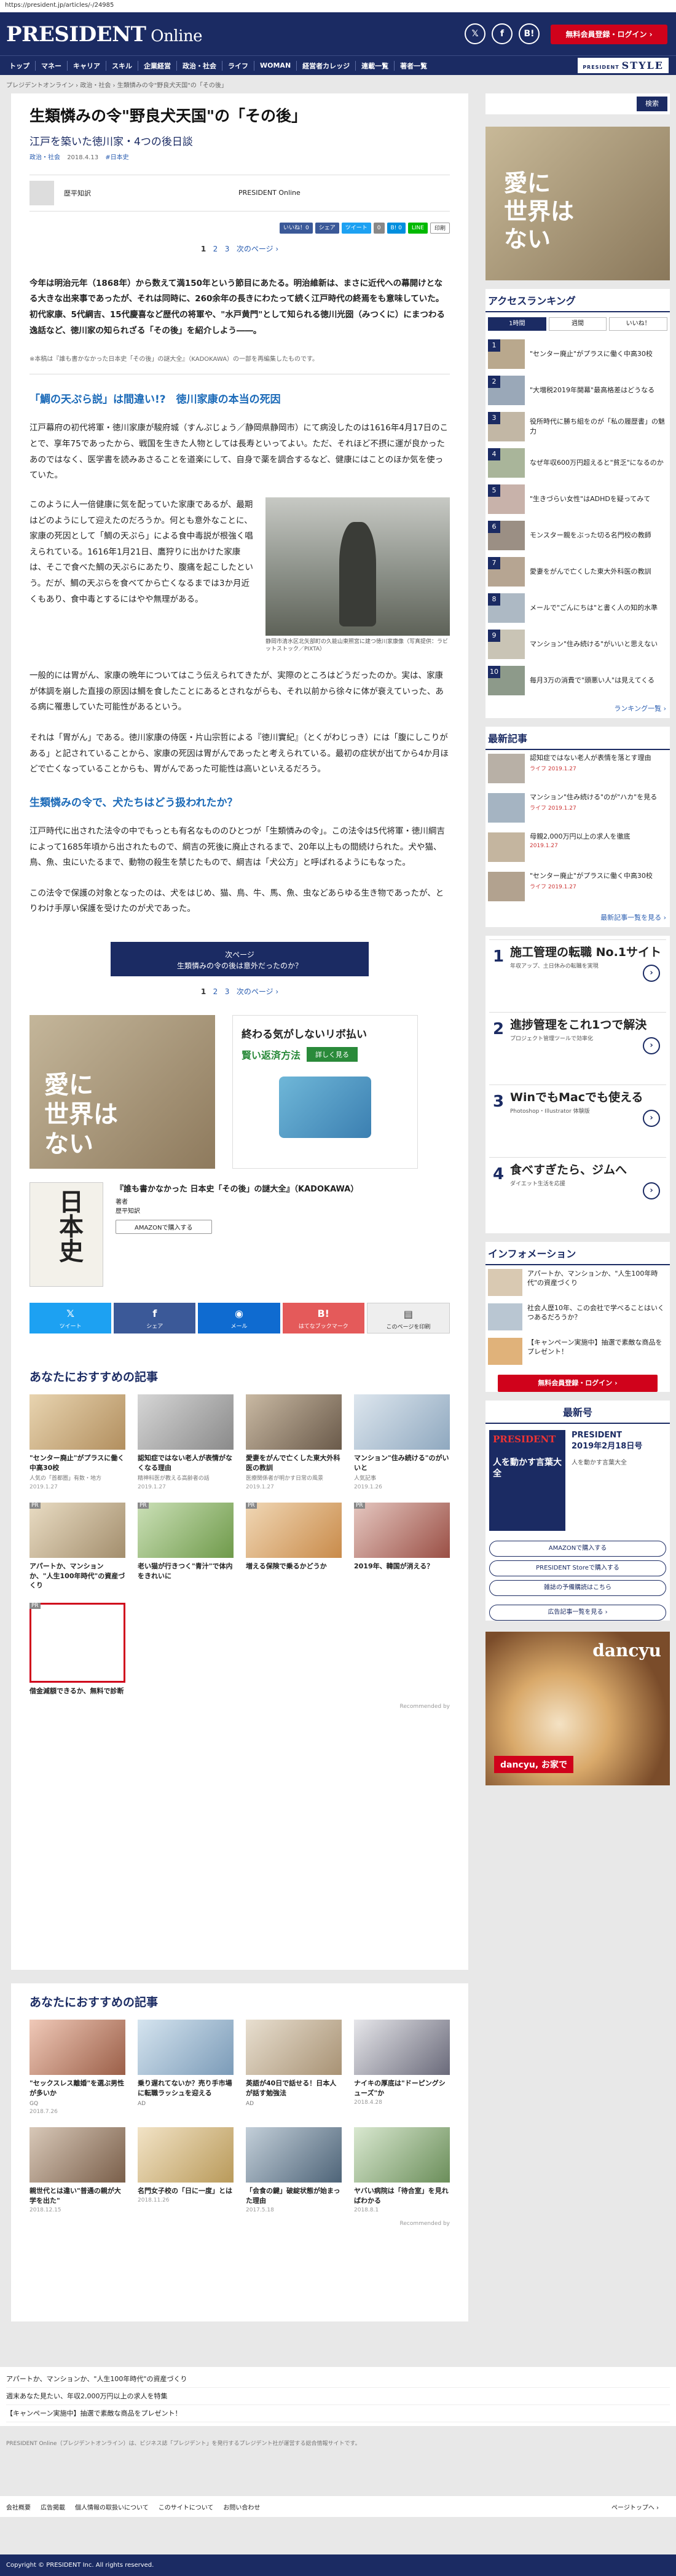  I want to click on info-item: 【キャンペーン実施中】抽選で素敵な商品をプレゼント！, so click(577, 1351).